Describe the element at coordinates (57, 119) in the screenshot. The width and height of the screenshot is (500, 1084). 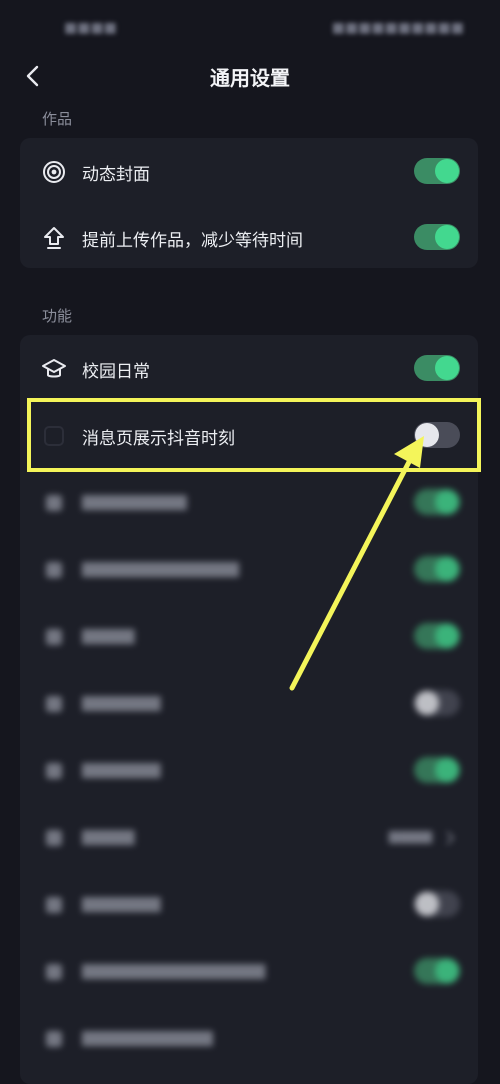
I see `section-label-works: 作品` at that location.